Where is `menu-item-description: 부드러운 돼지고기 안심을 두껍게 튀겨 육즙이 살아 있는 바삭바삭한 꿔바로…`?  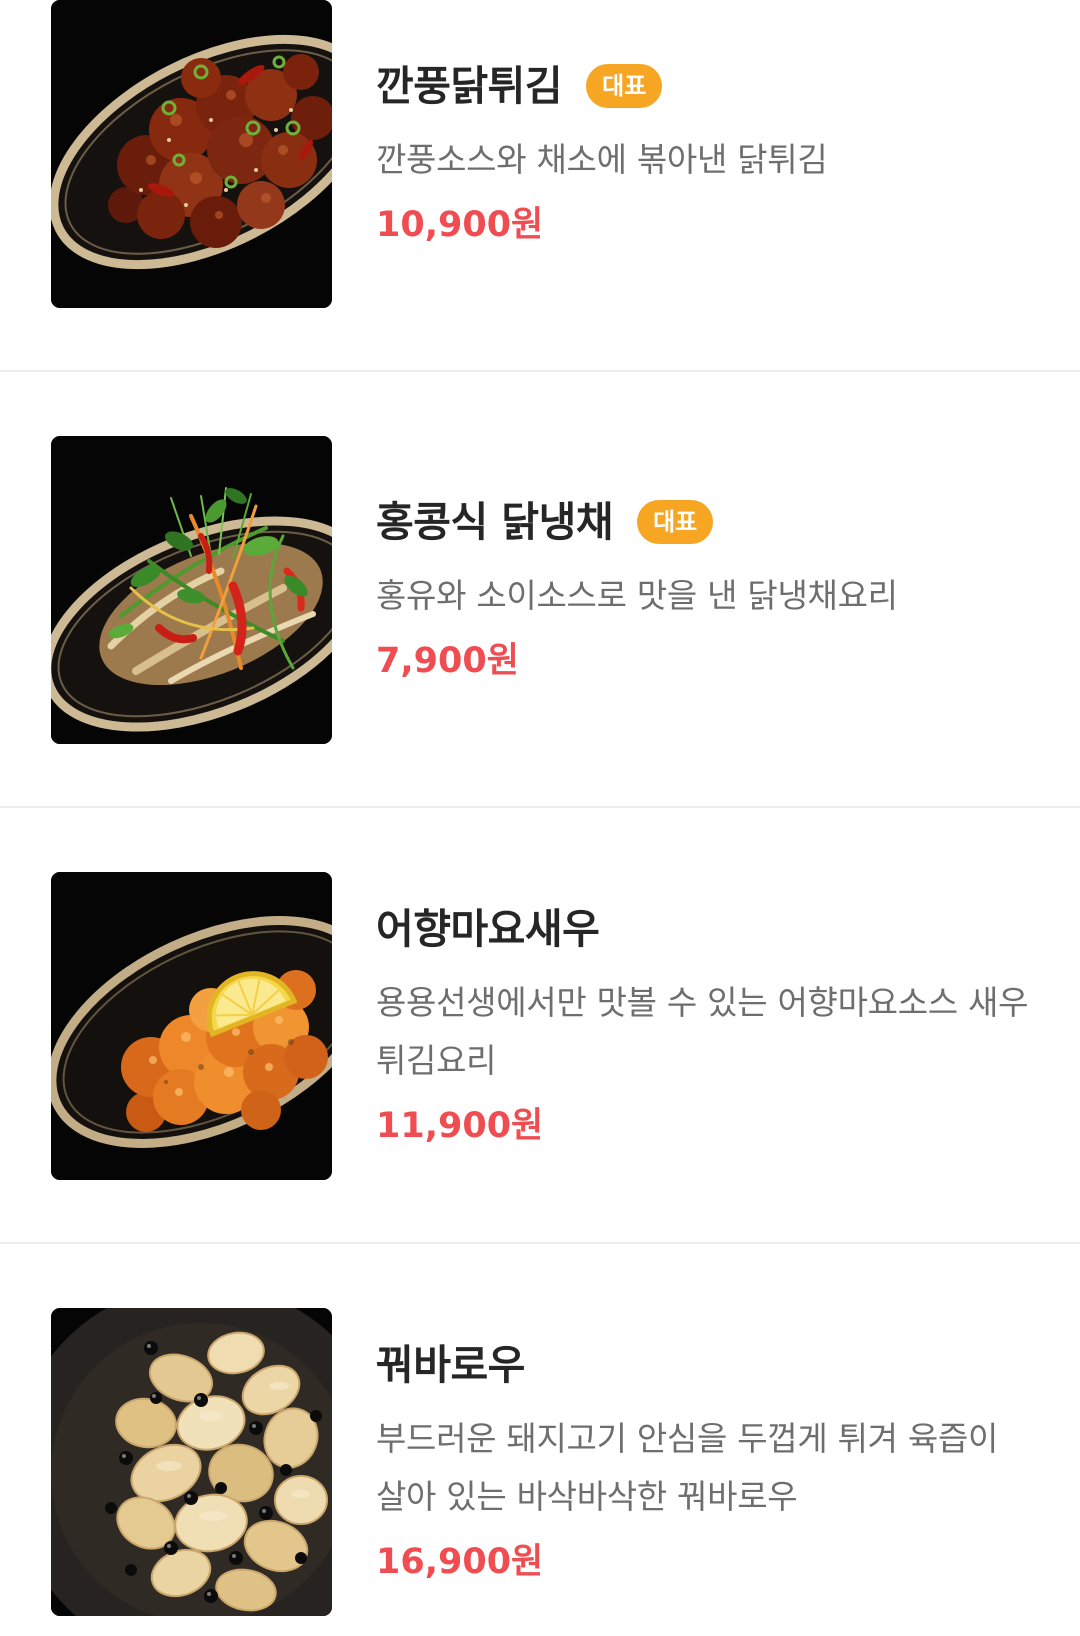 menu-item-description: 부드러운 돼지고기 안심을 두껍게 튀겨 육즙이 살아 있는 바삭바삭한 꿔바로… is located at coordinates (687, 1467).